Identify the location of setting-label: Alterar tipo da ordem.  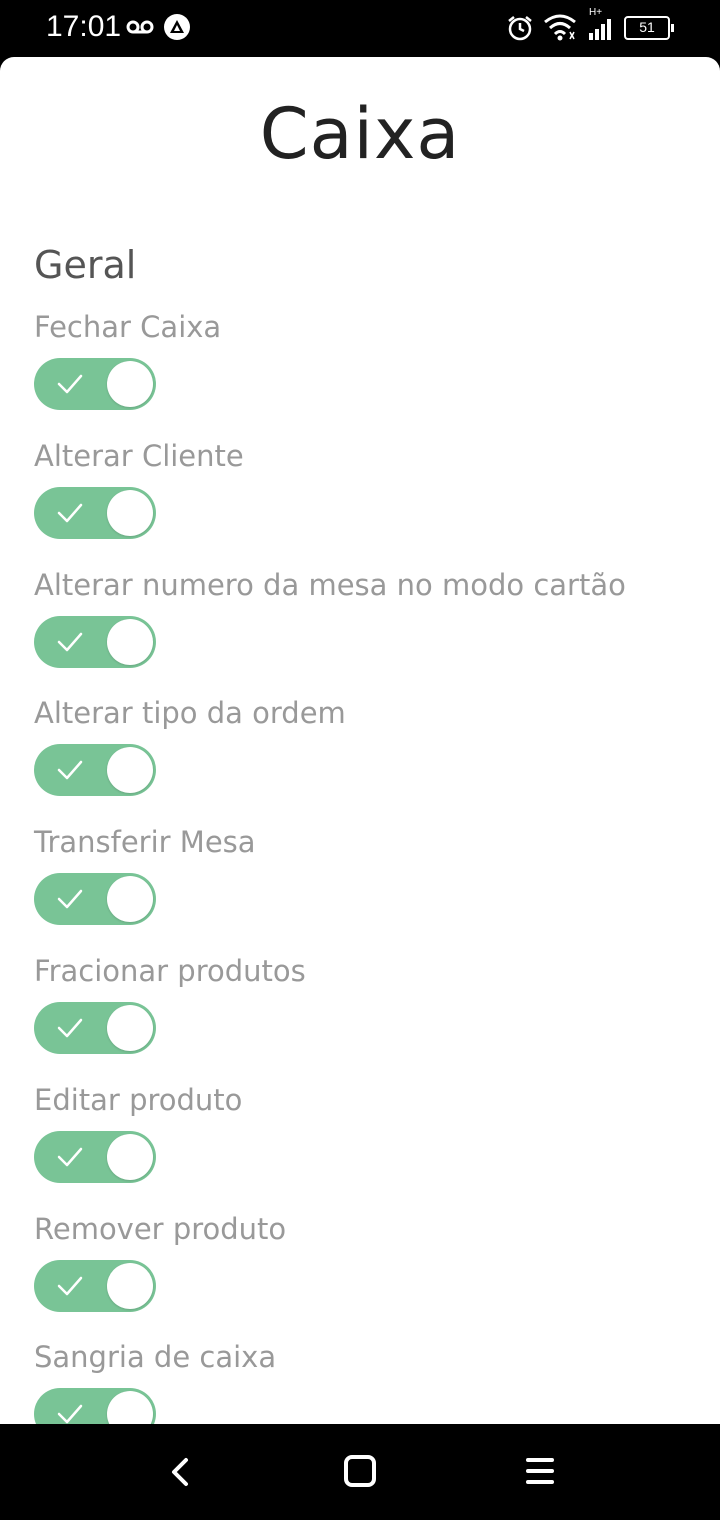
(190, 713).